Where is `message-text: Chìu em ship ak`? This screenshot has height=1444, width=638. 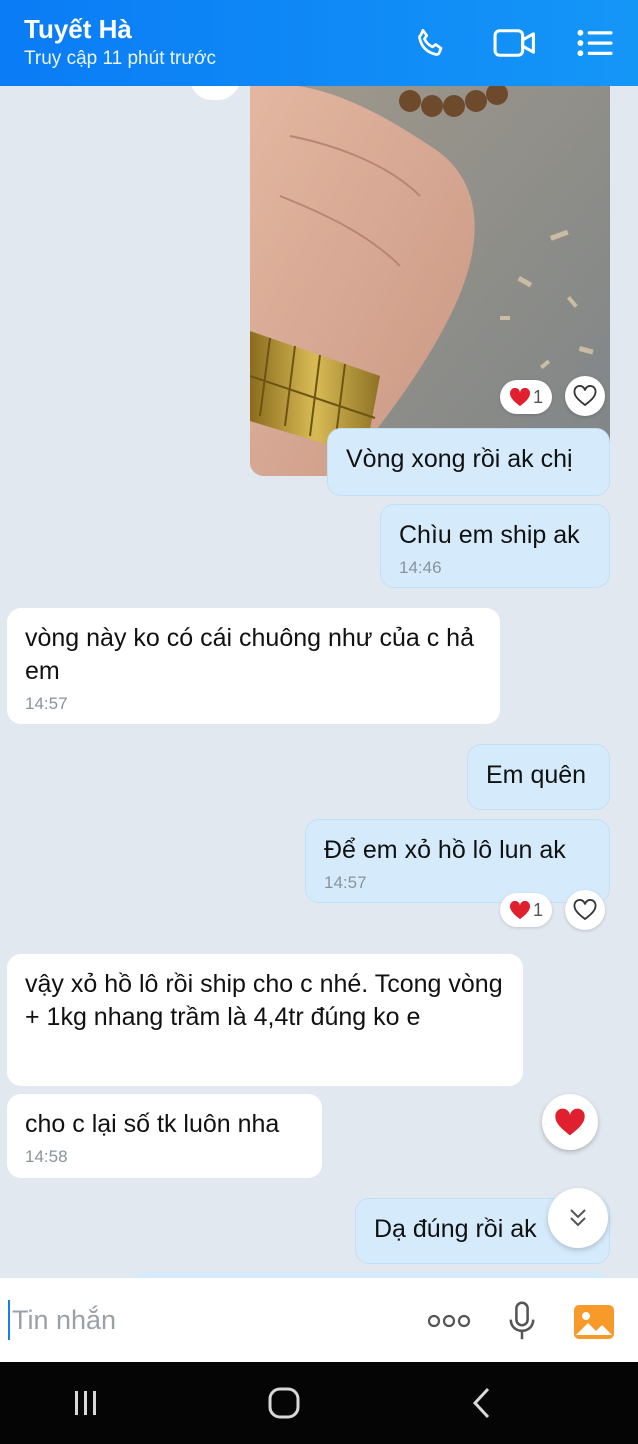 message-text: Chìu em ship ak is located at coordinates (489, 535).